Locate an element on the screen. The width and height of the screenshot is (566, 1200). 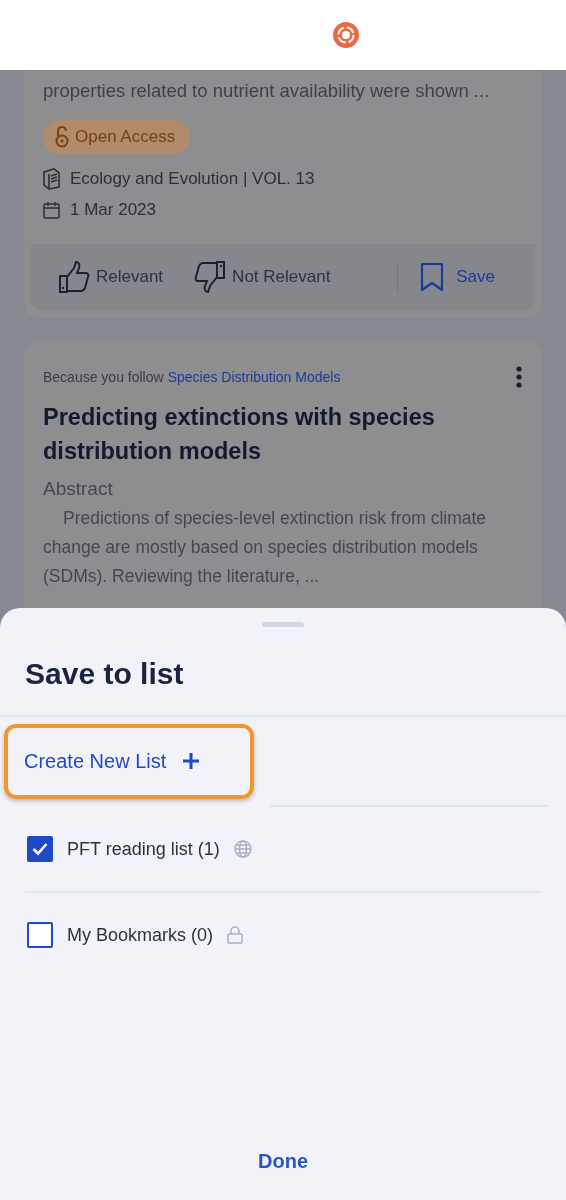
check-icon is located at coordinates (40, 849).